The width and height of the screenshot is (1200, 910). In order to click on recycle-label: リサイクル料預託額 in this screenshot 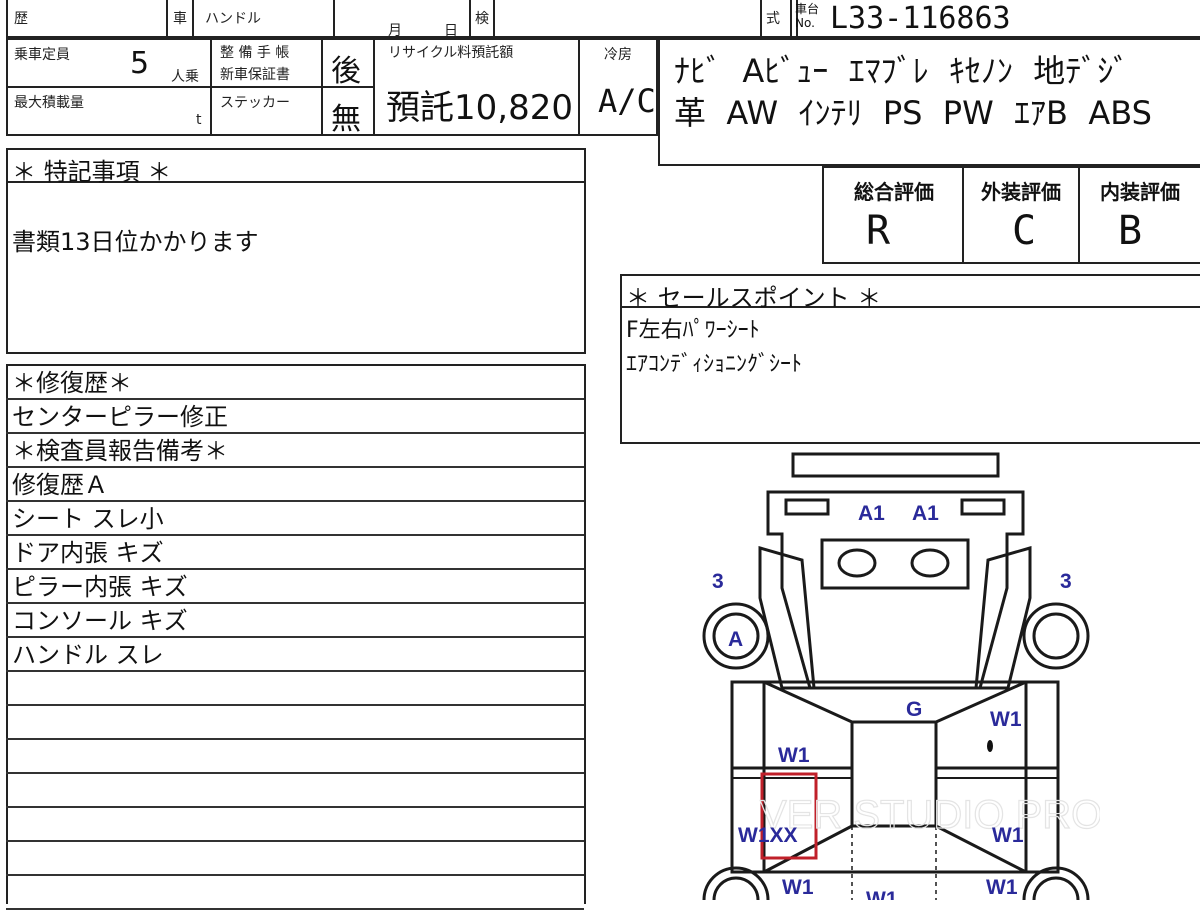, I will do `click(451, 53)`.